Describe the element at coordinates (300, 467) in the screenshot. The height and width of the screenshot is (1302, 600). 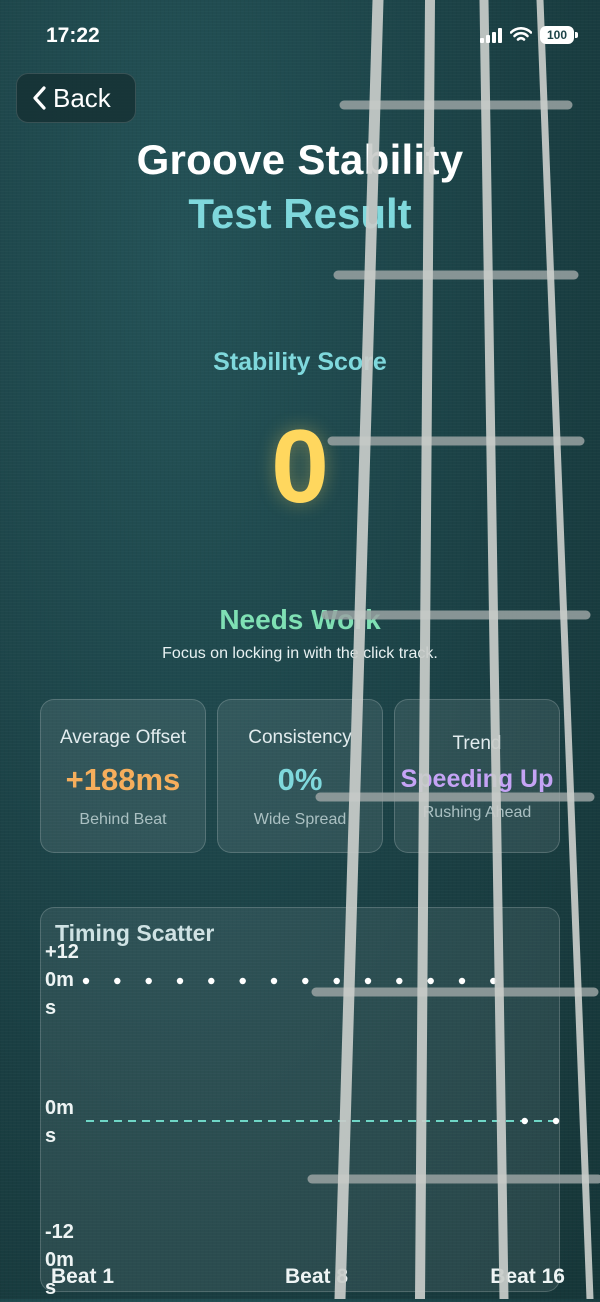
I see `stability-score-value: 0` at that location.